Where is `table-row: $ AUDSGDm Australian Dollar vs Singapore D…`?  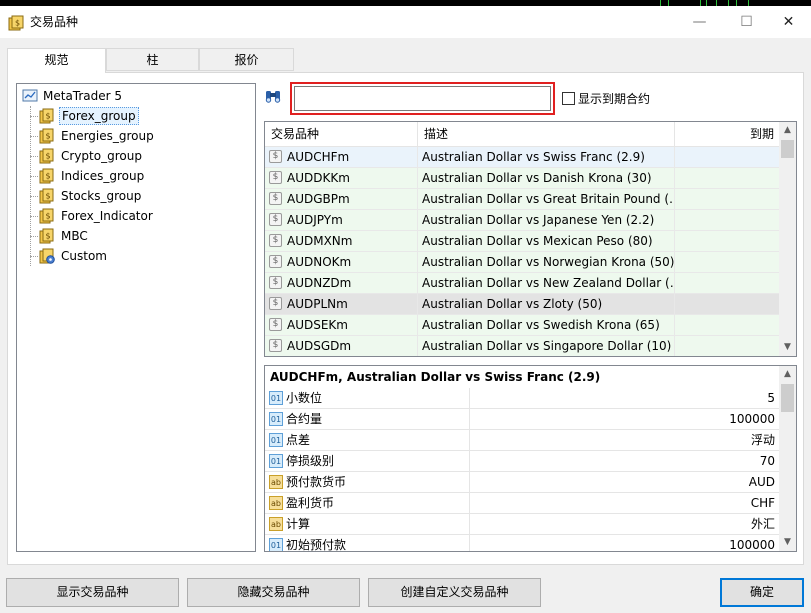 table-row: $ AUDSGDm Australian Dollar vs Singapore D… is located at coordinates (523, 346).